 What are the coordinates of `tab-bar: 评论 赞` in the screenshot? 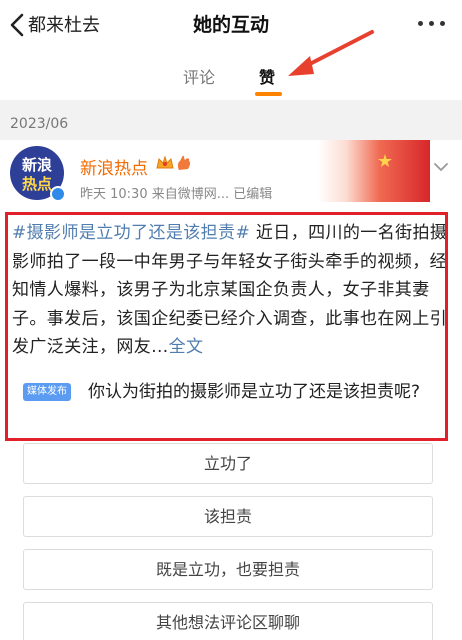 It's located at (231, 74).